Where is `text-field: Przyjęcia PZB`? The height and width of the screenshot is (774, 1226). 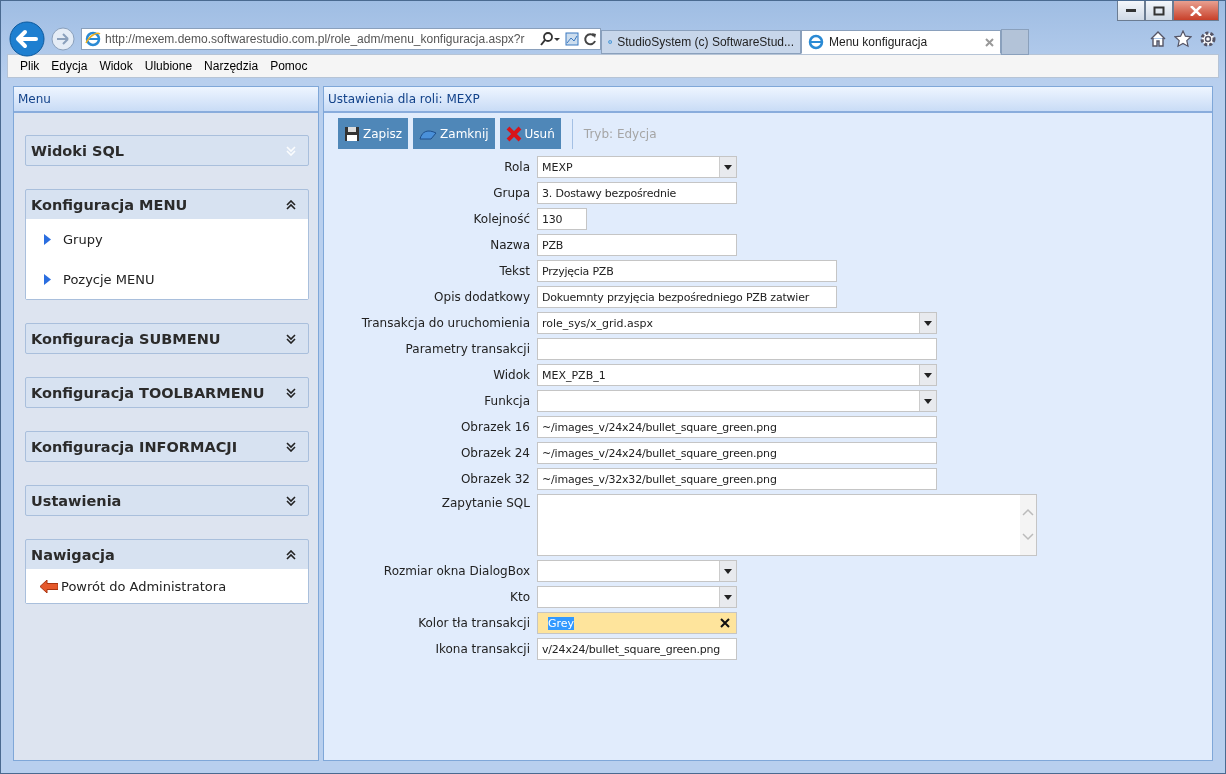 text-field: Przyjęcia PZB is located at coordinates (687, 271).